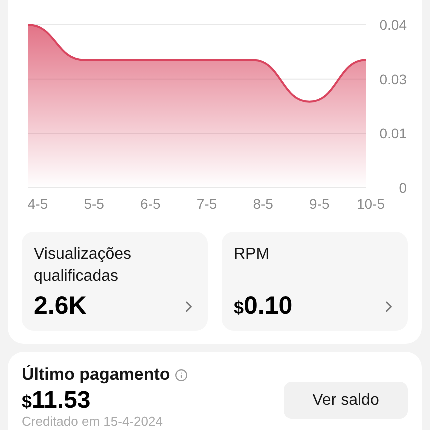 The width and height of the screenshot is (430, 430). What do you see at coordinates (38, 204) in the screenshot?
I see `axis-label: 4-5` at bounding box center [38, 204].